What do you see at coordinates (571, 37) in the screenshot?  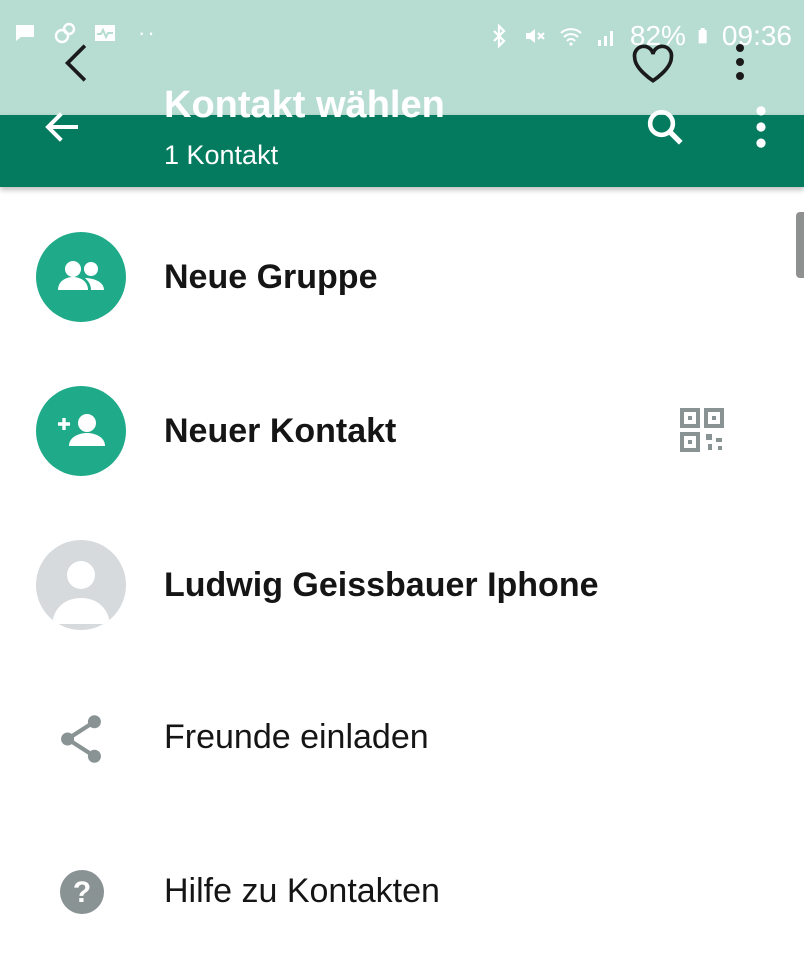 I see `wifi-icon` at bounding box center [571, 37].